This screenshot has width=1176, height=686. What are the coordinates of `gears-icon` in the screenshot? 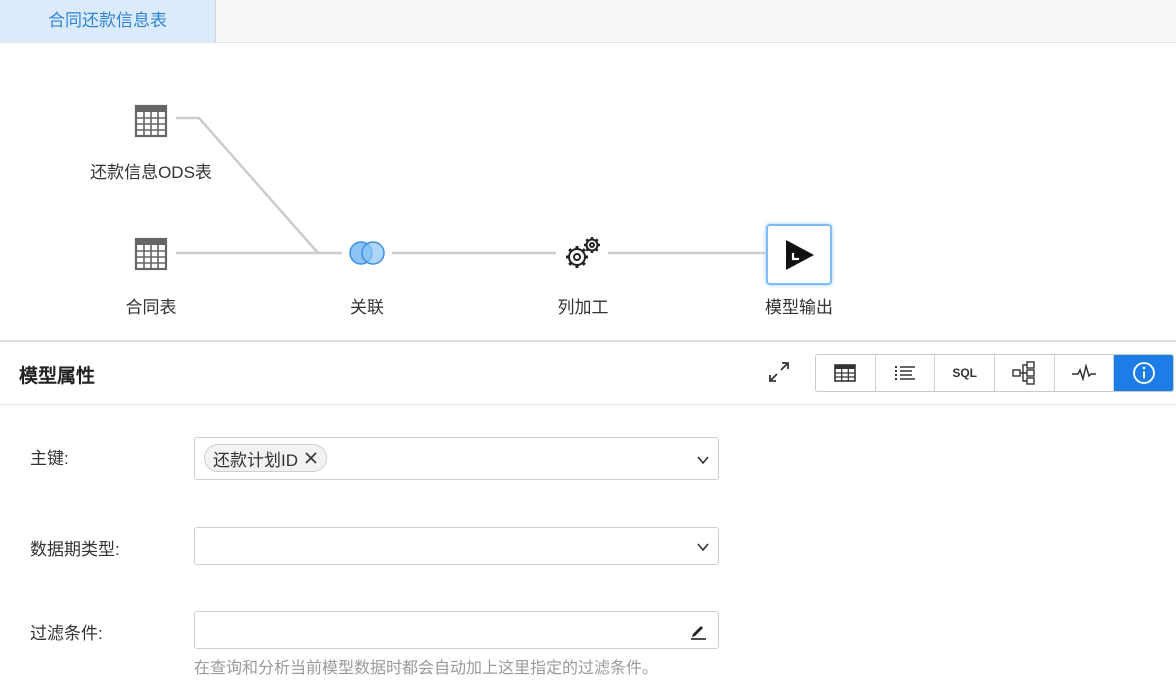 It's located at (583, 252).